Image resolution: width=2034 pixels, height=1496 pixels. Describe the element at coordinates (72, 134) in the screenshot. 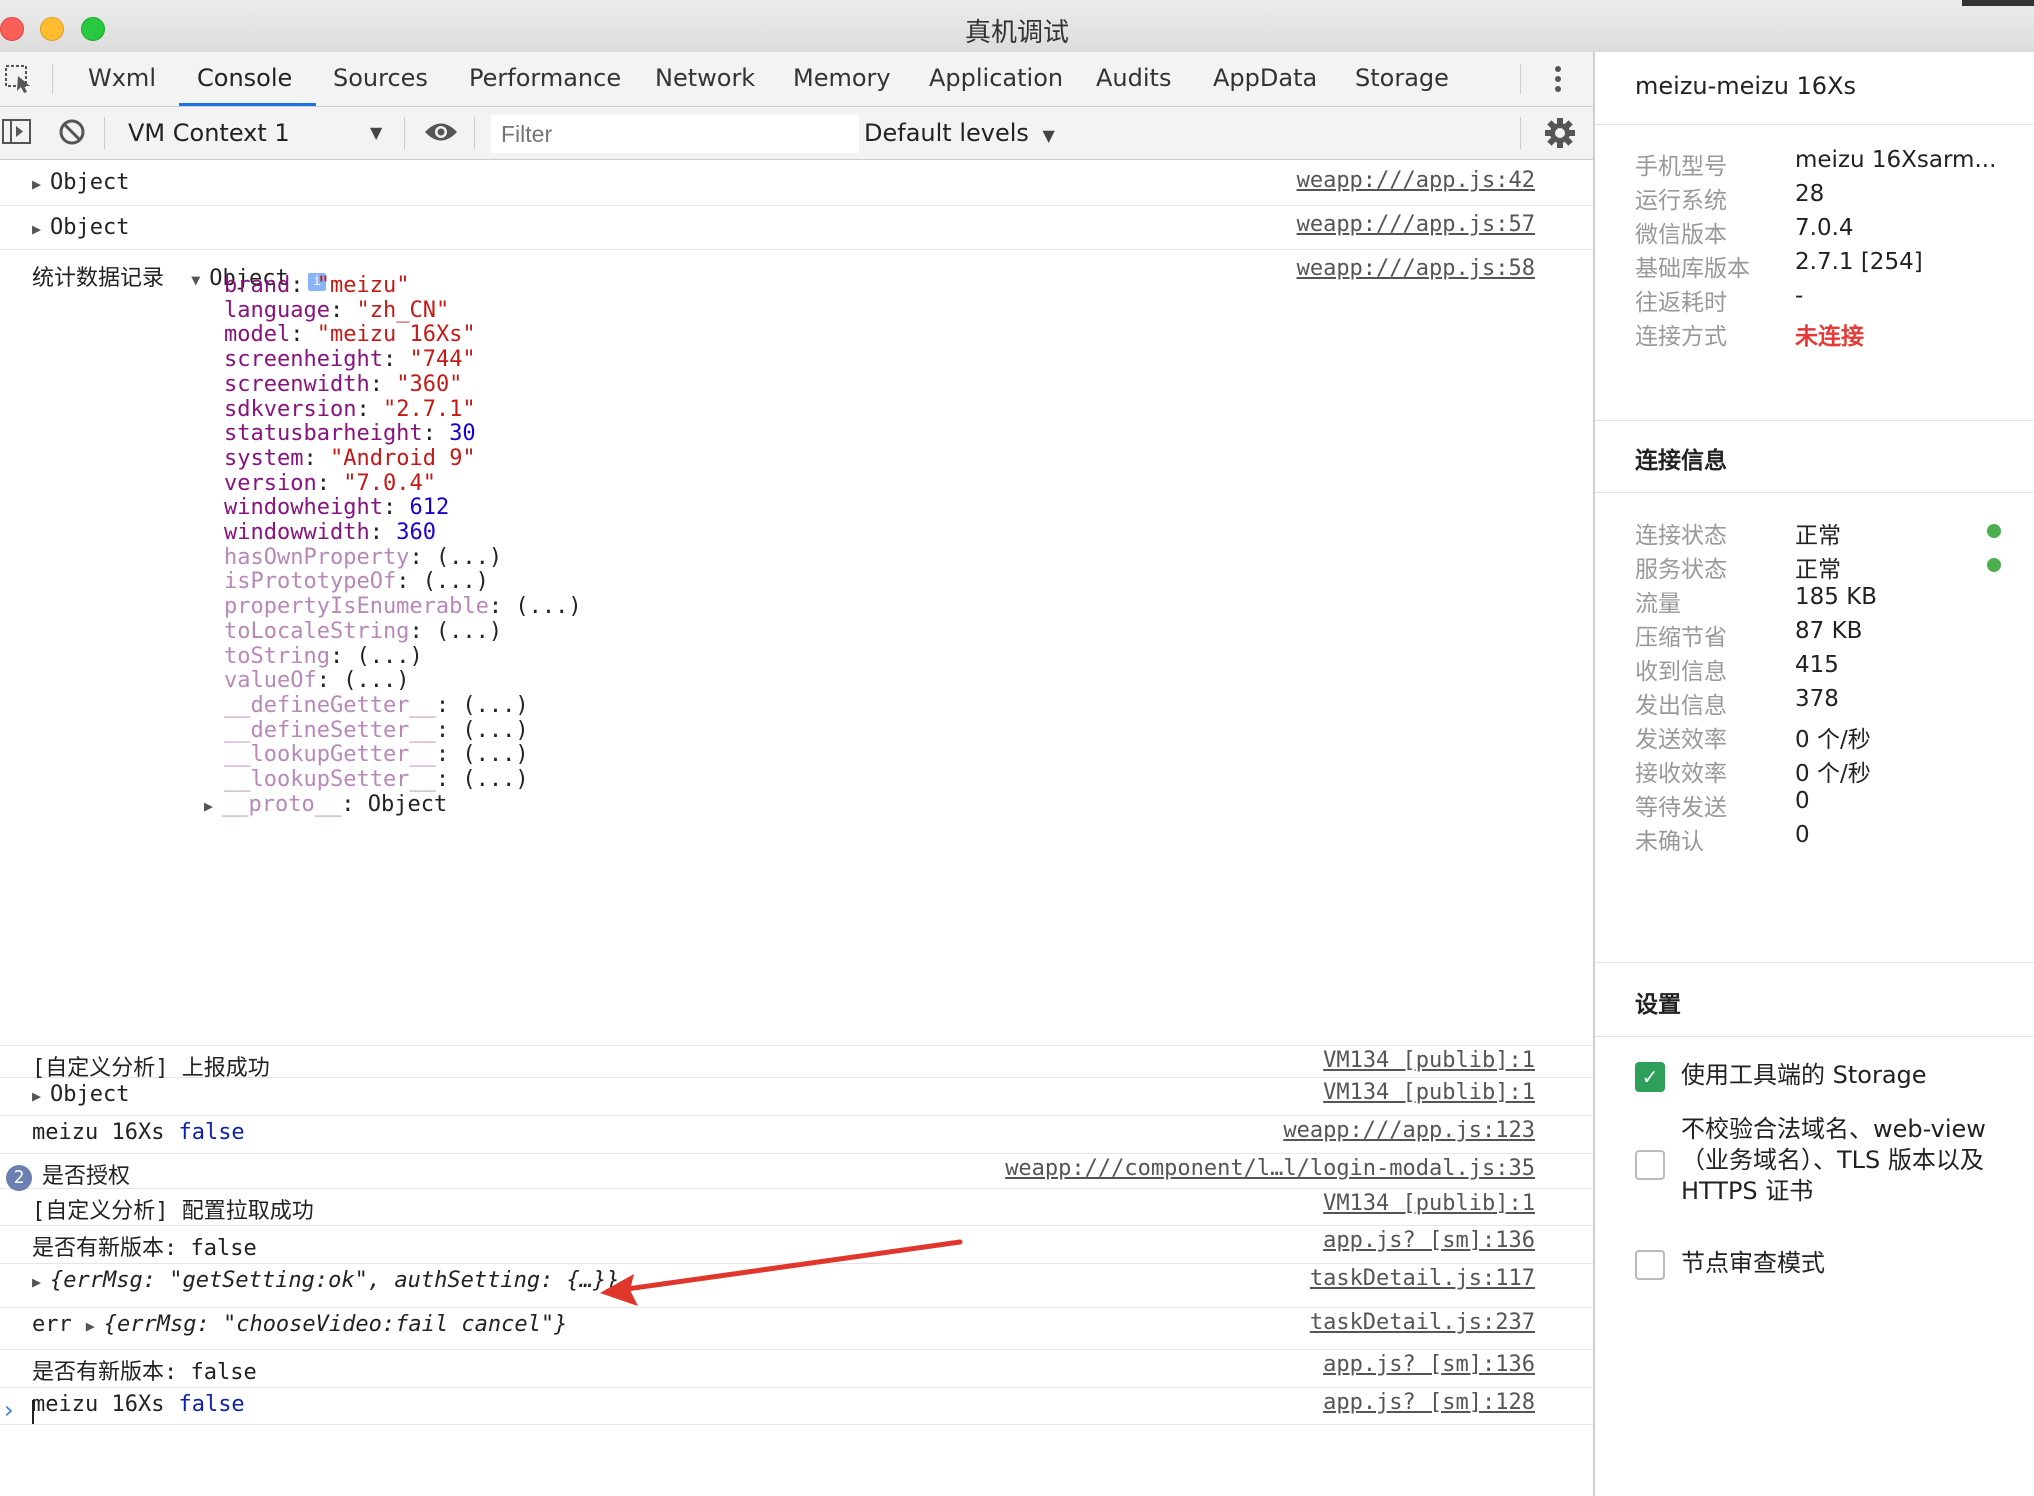

I see `clear-console-icon` at that location.